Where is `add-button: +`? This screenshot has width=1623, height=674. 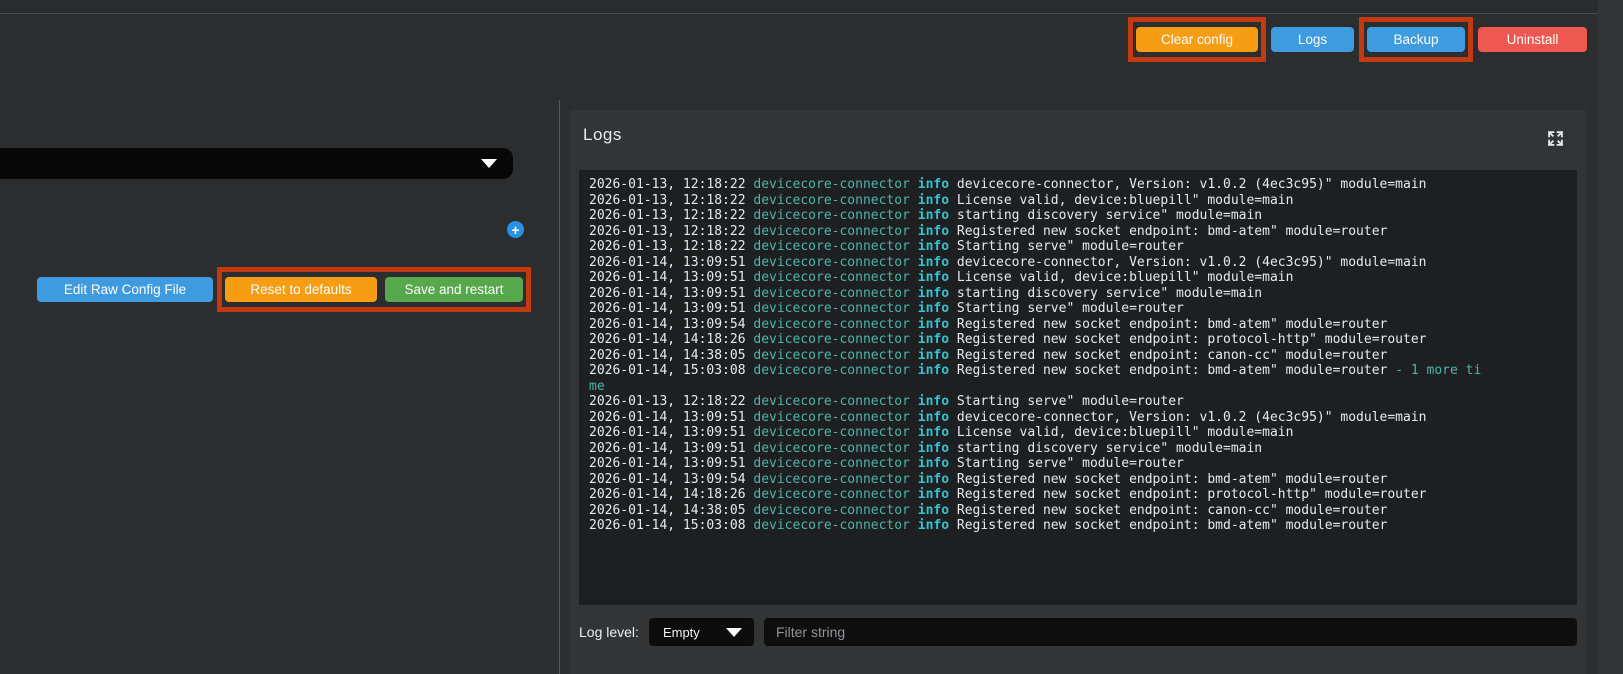
add-button: + is located at coordinates (515, 229).